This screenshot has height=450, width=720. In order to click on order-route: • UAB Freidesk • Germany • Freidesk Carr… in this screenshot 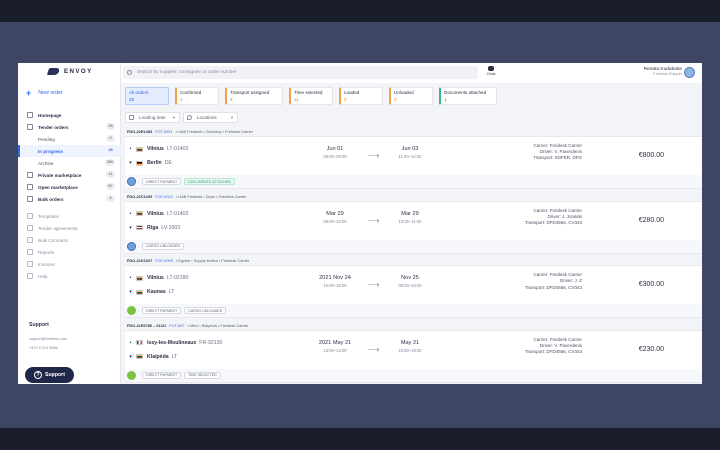, I will do `click(214, 131)`.